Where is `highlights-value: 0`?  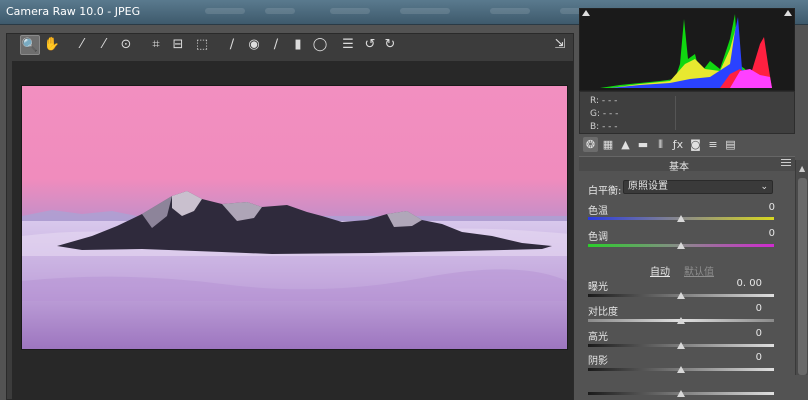 highlights-value: 0 is located at coordinates (741, 333).